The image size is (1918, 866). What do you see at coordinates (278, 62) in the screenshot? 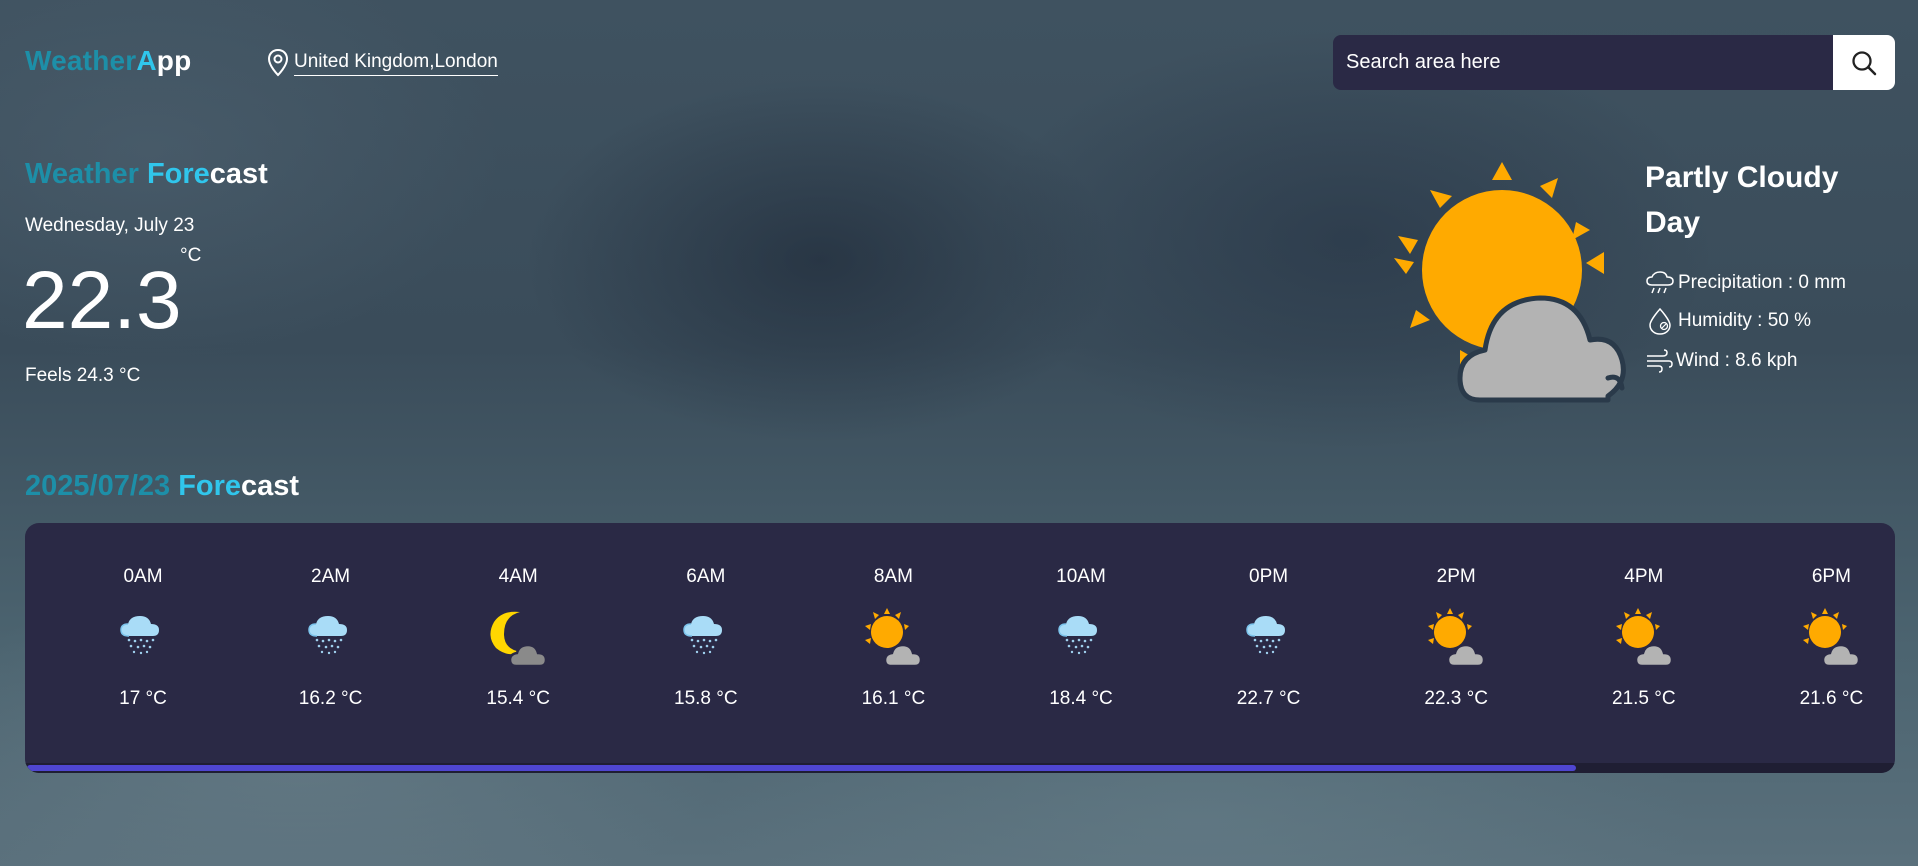
I see `location-pin-icon` at bounding box center [278, 62].